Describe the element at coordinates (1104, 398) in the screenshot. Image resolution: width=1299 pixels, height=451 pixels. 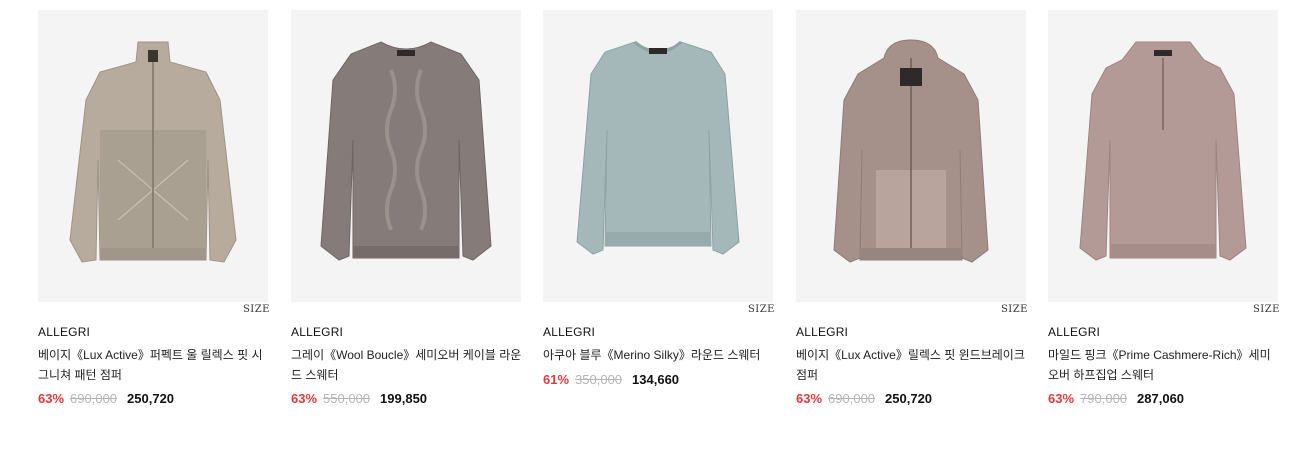
I see `original-price: 790,000` at that location.